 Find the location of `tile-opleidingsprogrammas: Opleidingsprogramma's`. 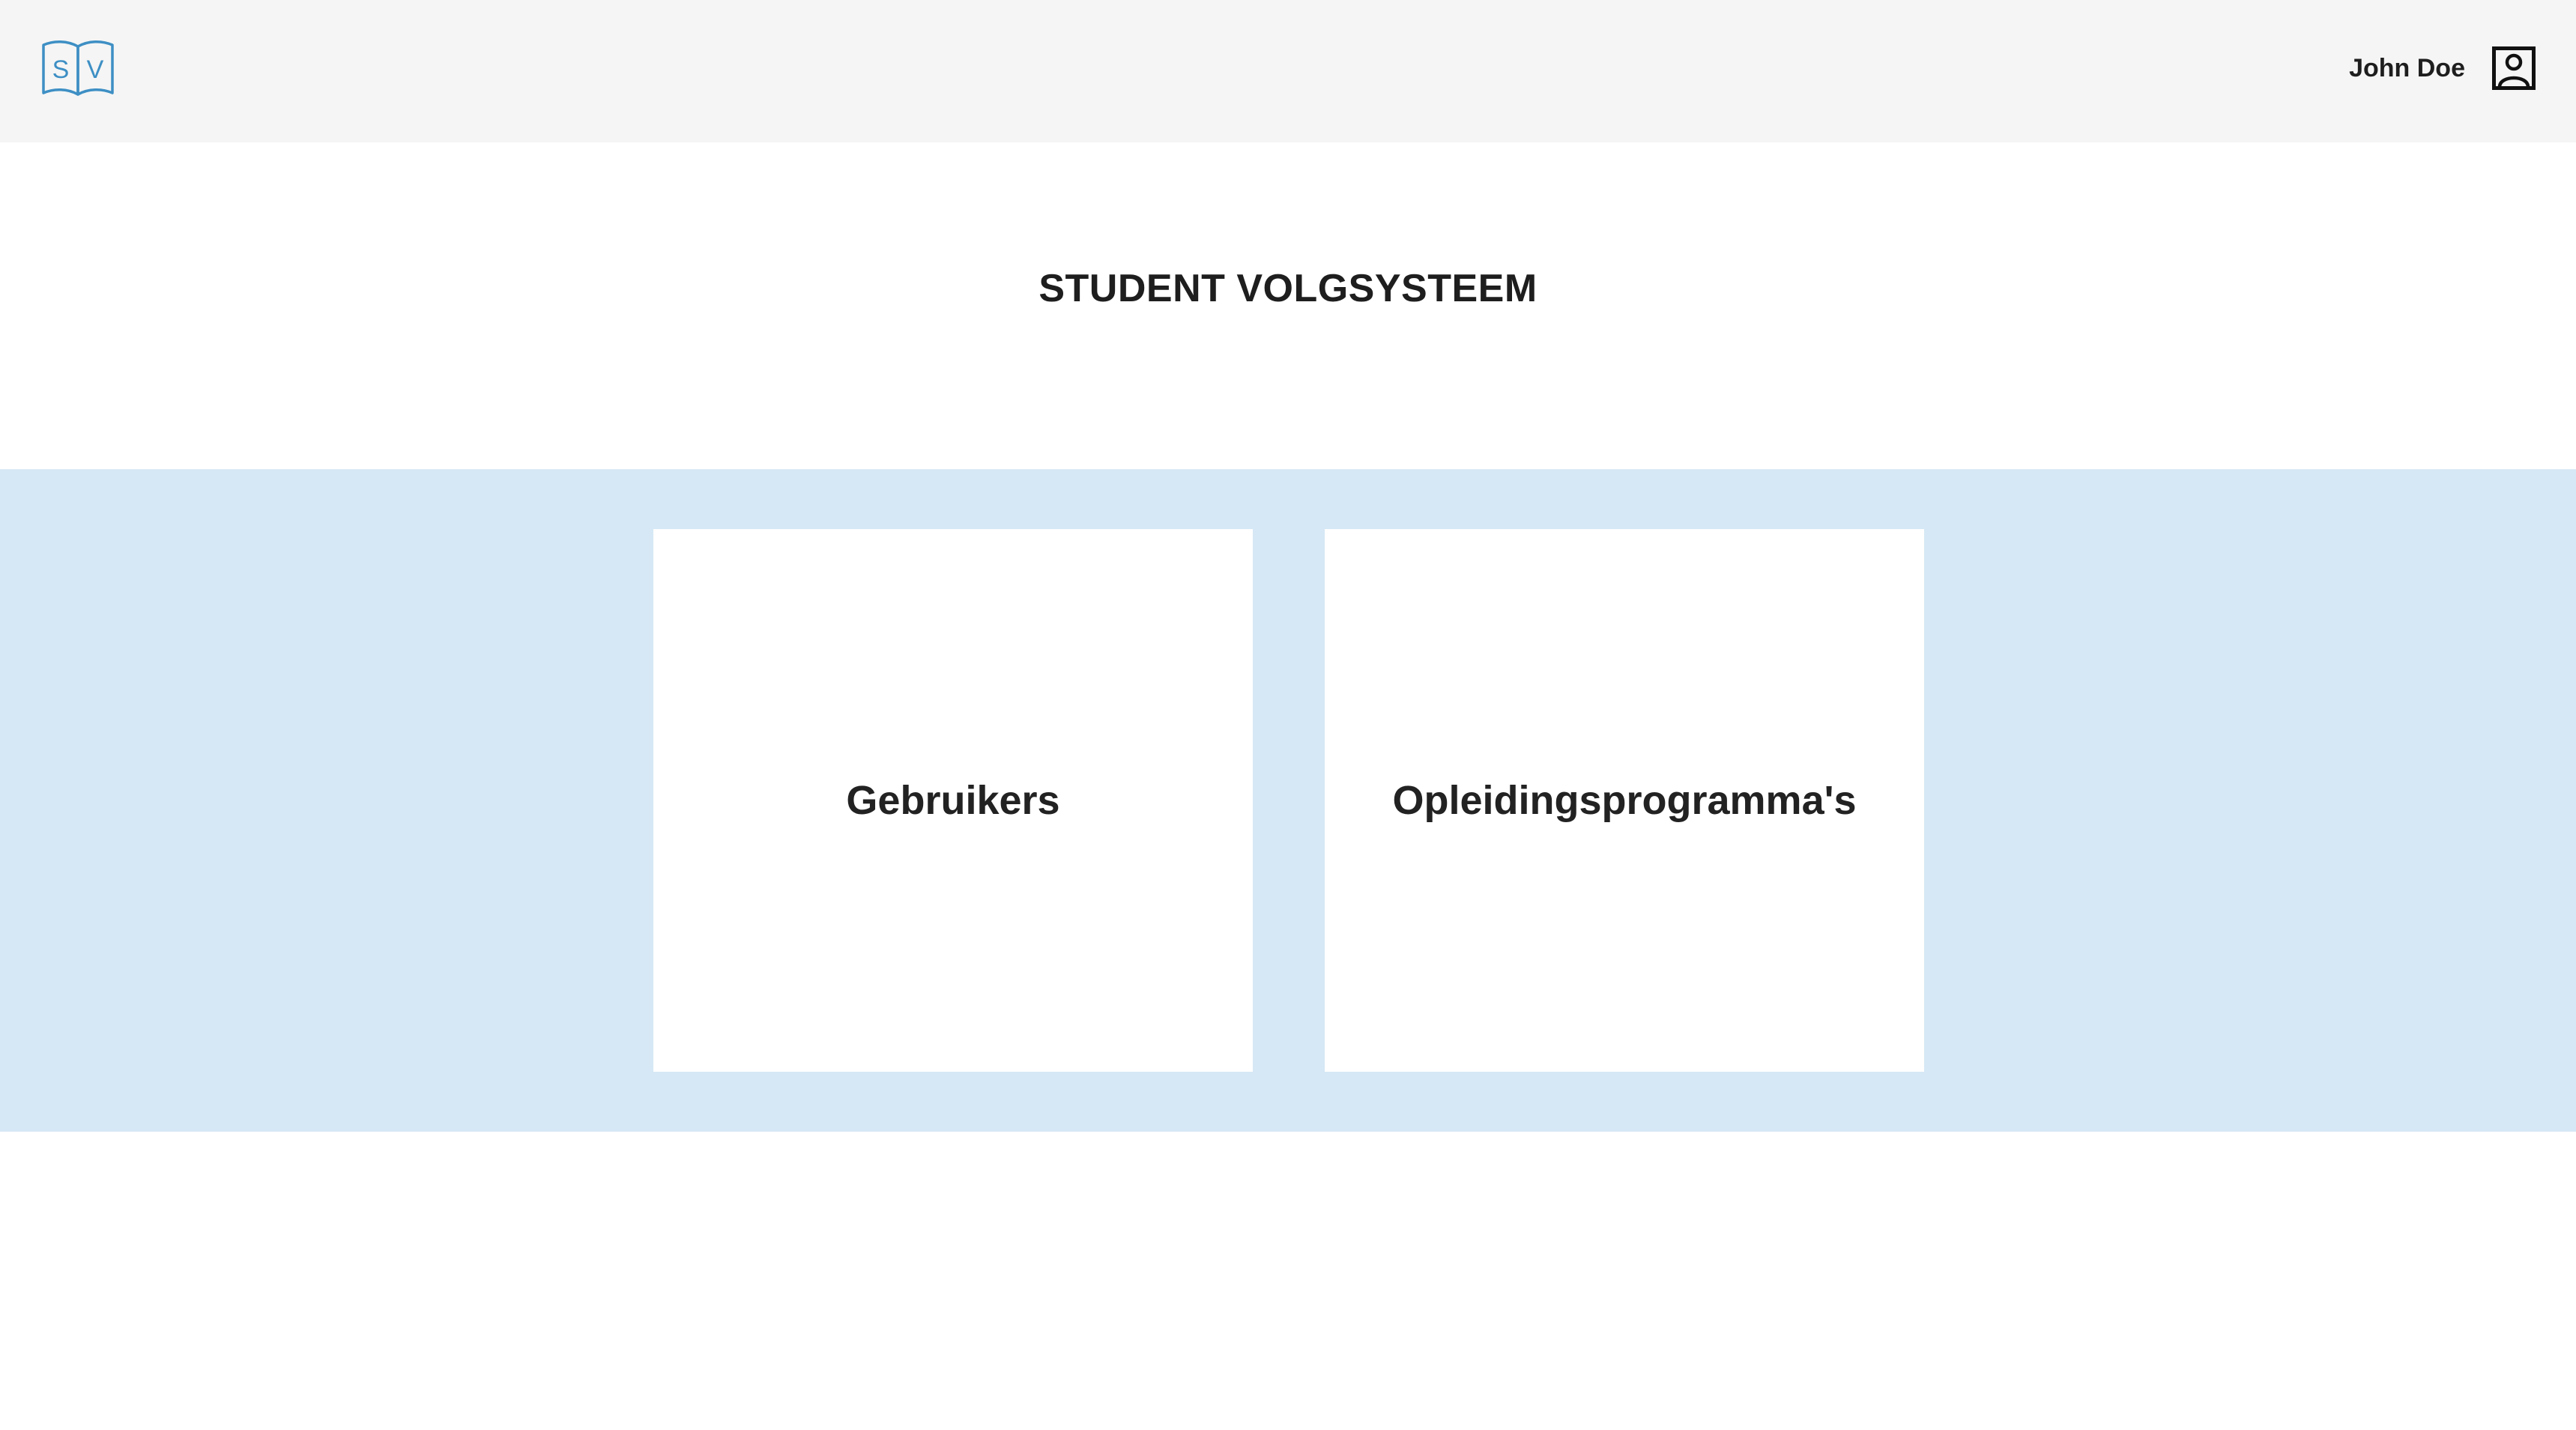

tile-opleidingsprogrammas: Opleidingsprogramma's is located at coordinates (1624, 800).